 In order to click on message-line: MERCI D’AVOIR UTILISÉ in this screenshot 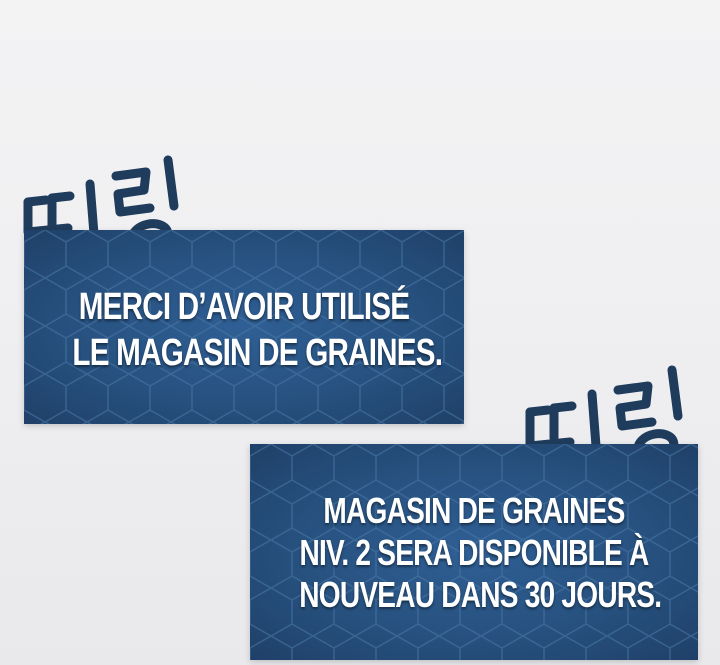, I will do `click(244, 307)`.